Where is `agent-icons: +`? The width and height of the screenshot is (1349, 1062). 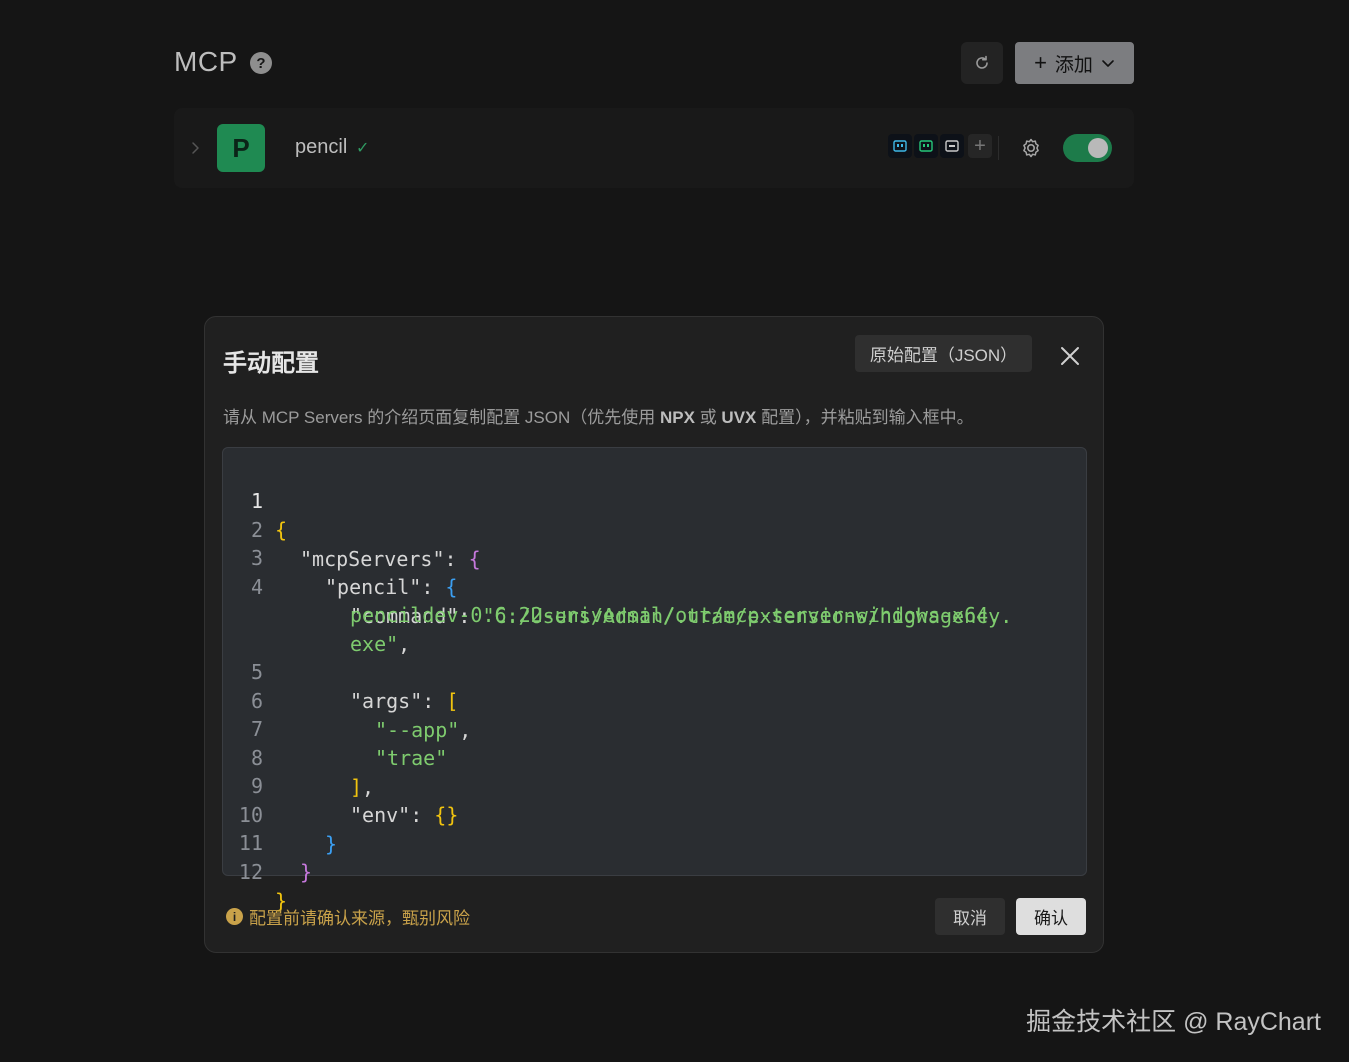
agent-icons: + is located at coordinates (940, 146).